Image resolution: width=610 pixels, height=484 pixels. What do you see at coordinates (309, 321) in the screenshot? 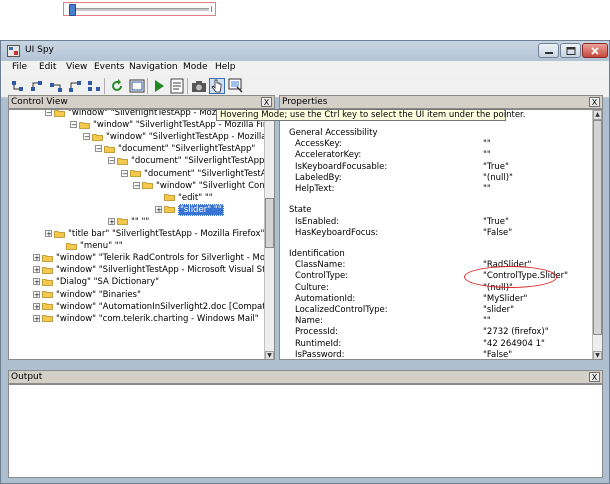
I see `property-name: Name:` at bounding box center [309, 321].